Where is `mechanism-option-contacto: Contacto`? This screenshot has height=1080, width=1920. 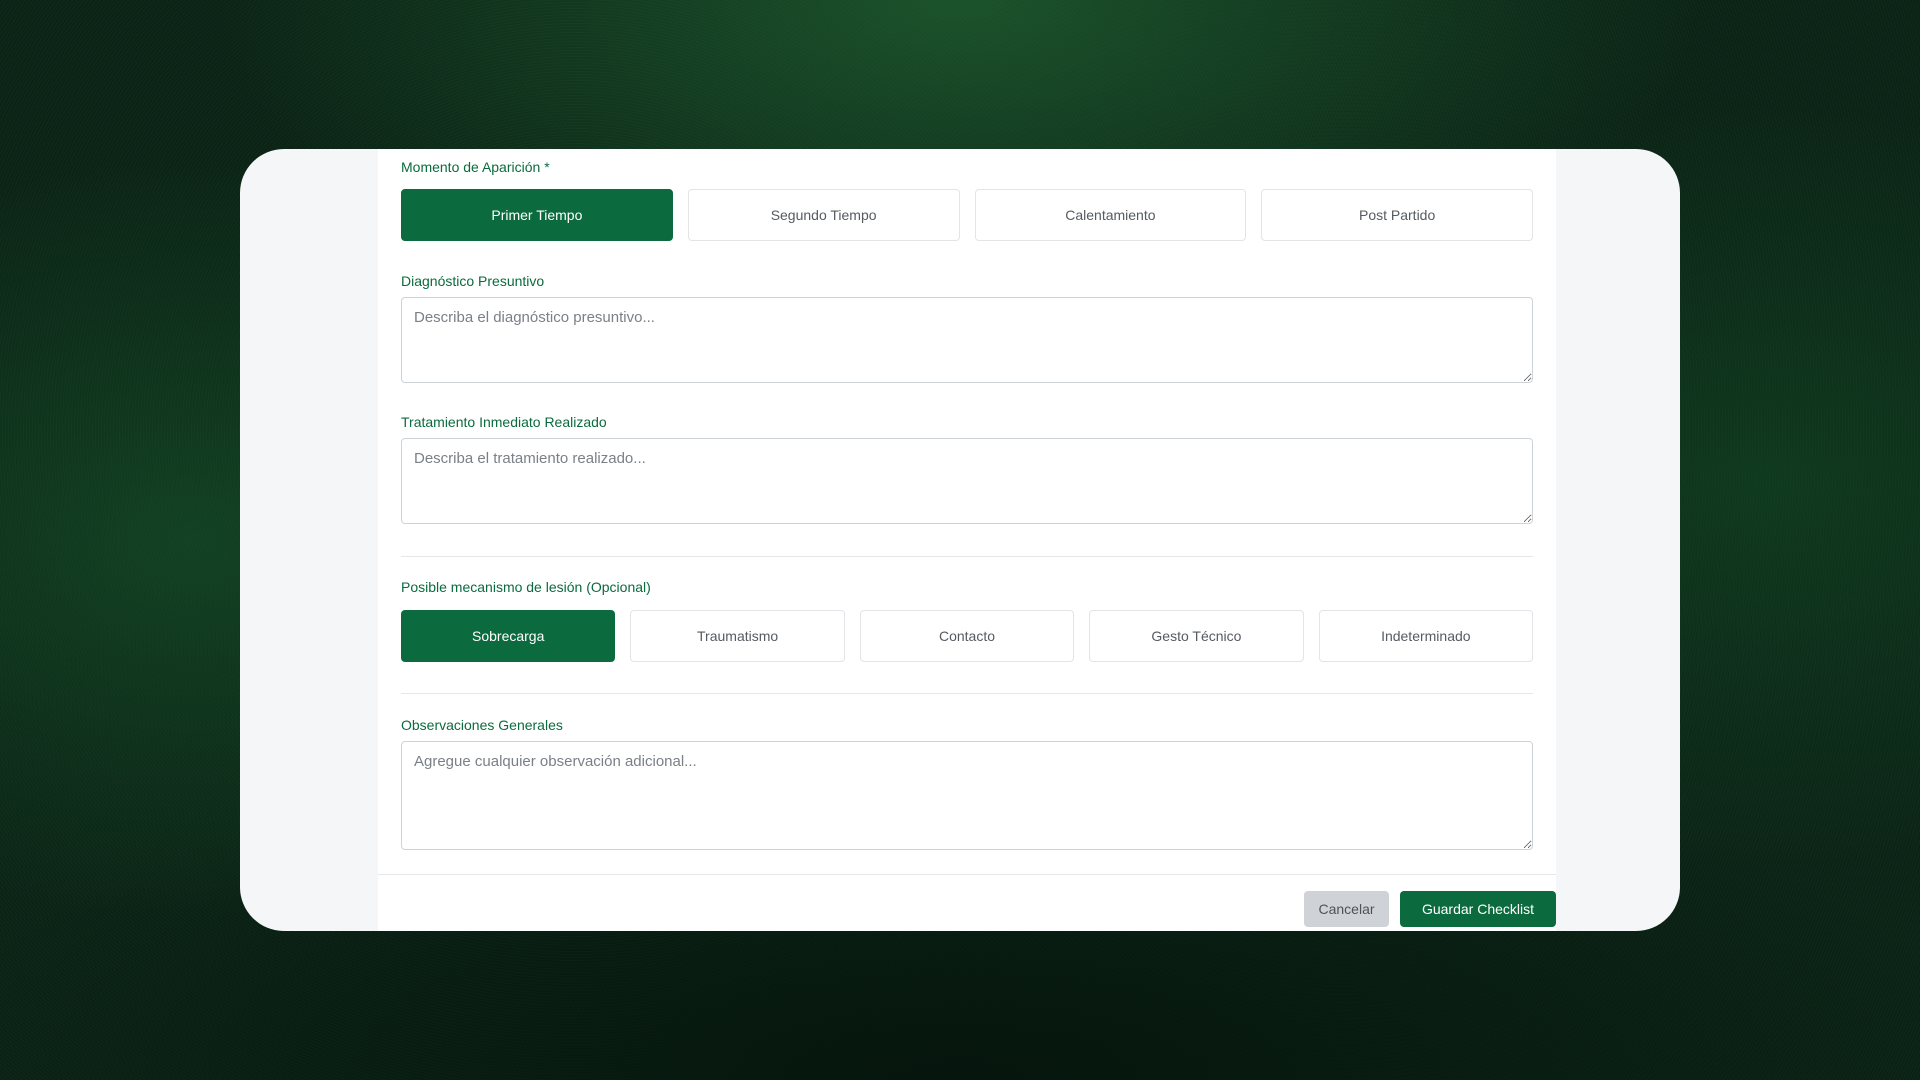
mechanism-option-contacto: Contacto is located at coordinates (967, 636).